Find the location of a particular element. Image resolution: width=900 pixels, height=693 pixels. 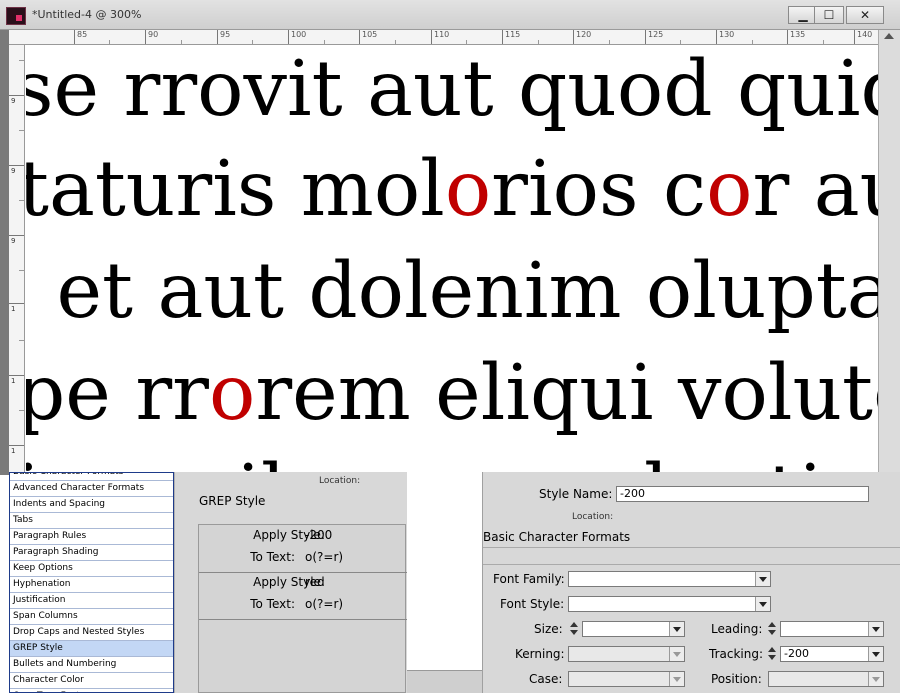

grep-style-heading: GREP Style is located at coordinates (232, 501).